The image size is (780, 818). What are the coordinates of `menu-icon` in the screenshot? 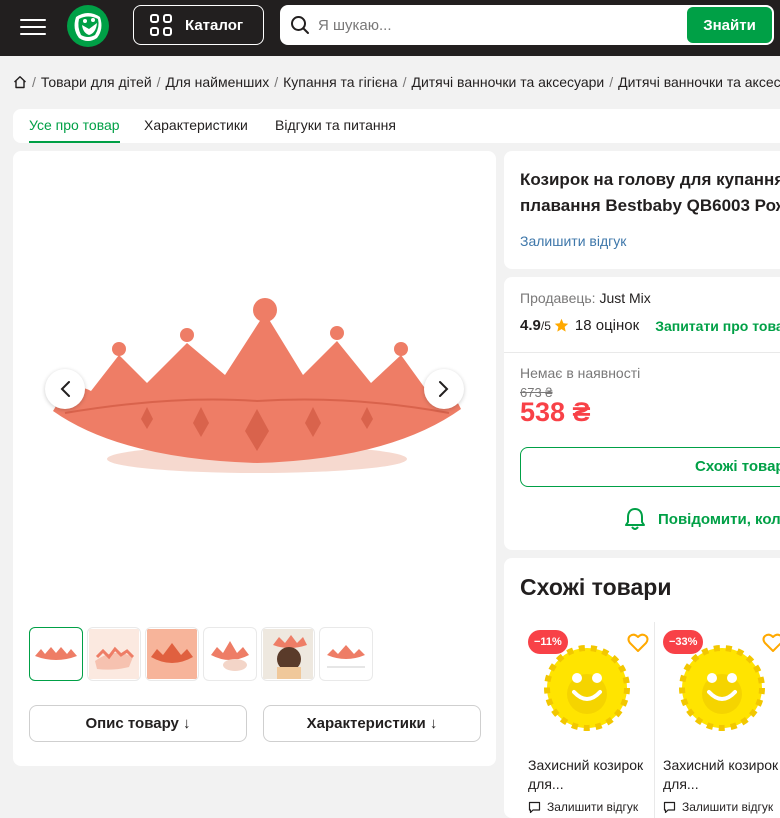 It's located at (33, 26).